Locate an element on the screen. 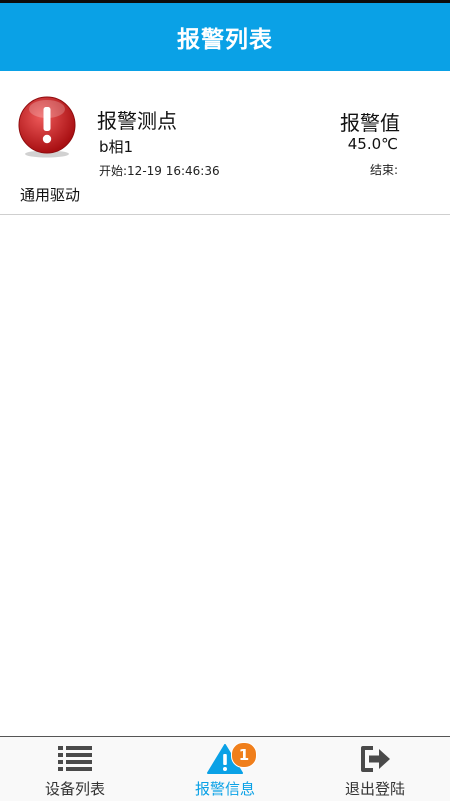 The image size is (450, 801). tab-logout-label: 退出登陆 is located at coordinates (374, 789).